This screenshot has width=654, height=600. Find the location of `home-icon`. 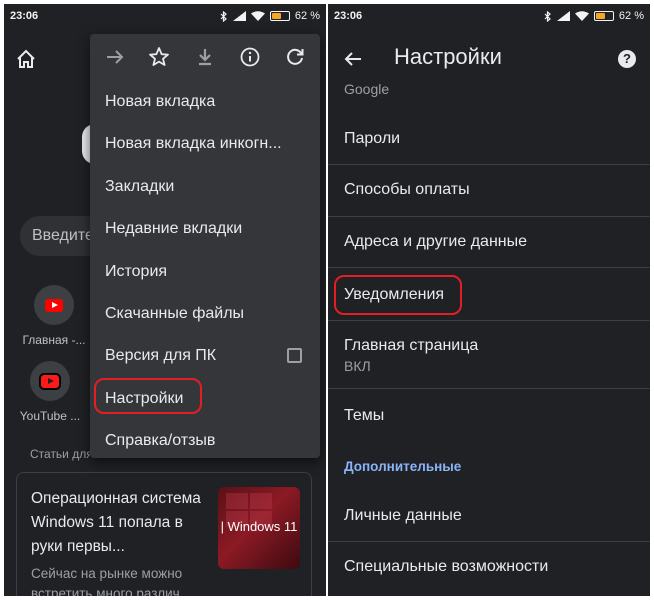

home-icon is located at coordinates (26, 59).